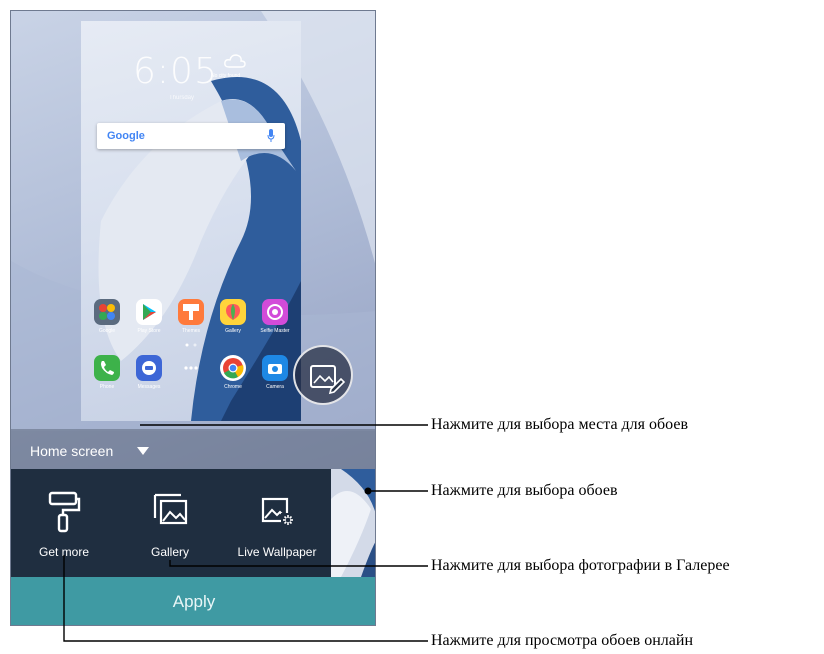  Describe the element at coordinates (275, 331) in the screenshot. I see `app-label: Selfie Master` at that location.